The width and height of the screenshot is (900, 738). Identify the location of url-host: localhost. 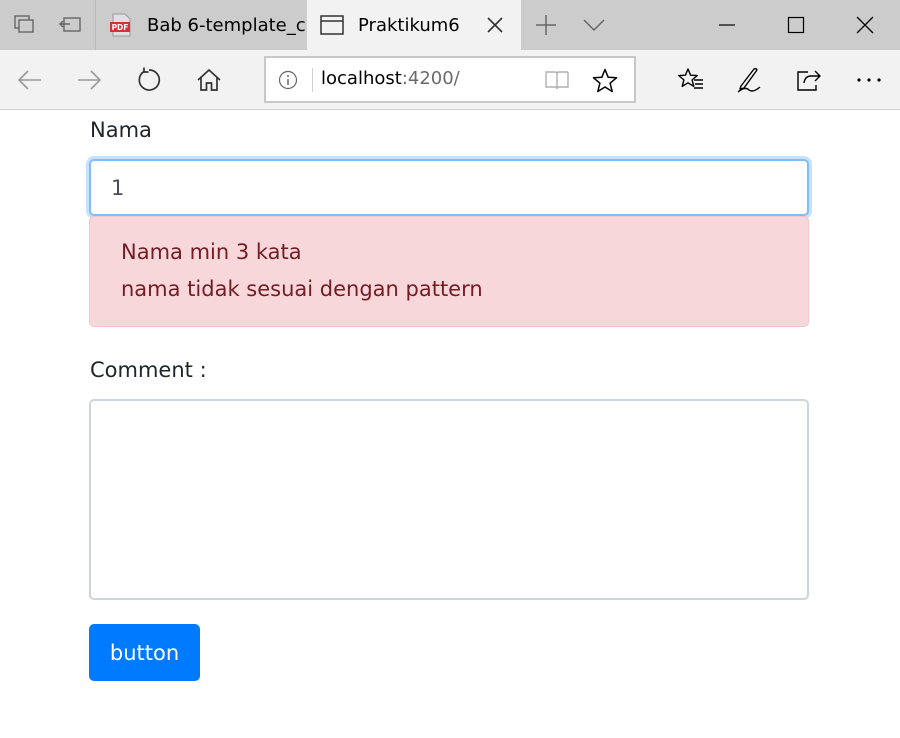
(361, 78).